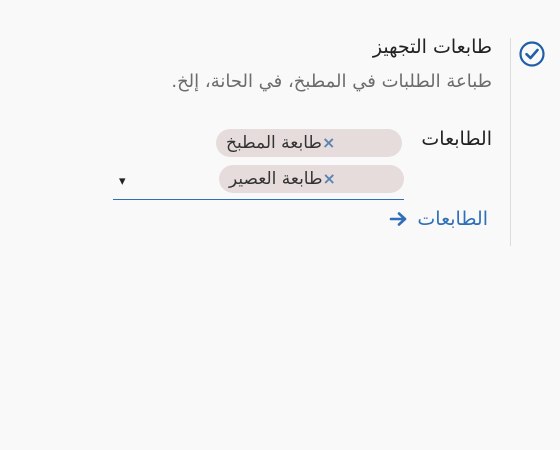 This screenshot has height=450, width=560. What do you see at coordinates (432, 47) in the screenshot?
I see `section-title: طابعات التجهيز` at bounding box center [432, 47].